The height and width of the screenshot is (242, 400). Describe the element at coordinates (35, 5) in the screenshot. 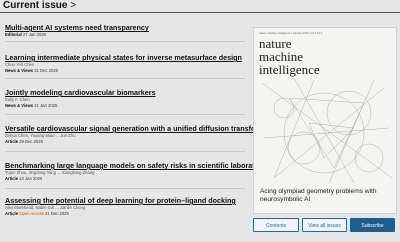

I see `section-heading-label: Current issue` at that location.